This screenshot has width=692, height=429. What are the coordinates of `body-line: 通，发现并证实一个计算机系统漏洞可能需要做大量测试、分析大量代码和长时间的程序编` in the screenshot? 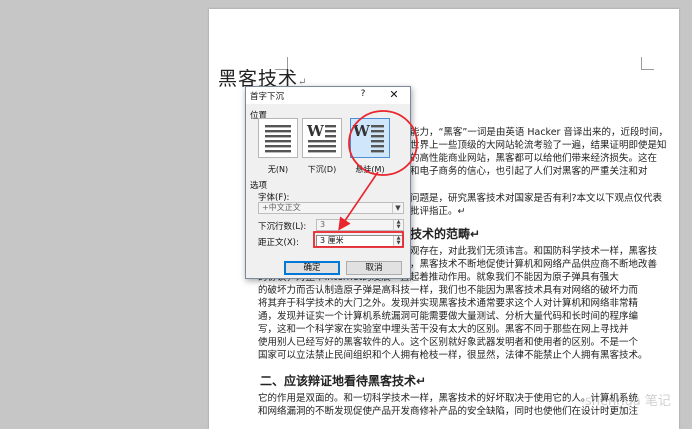 It's located at (448, 317).